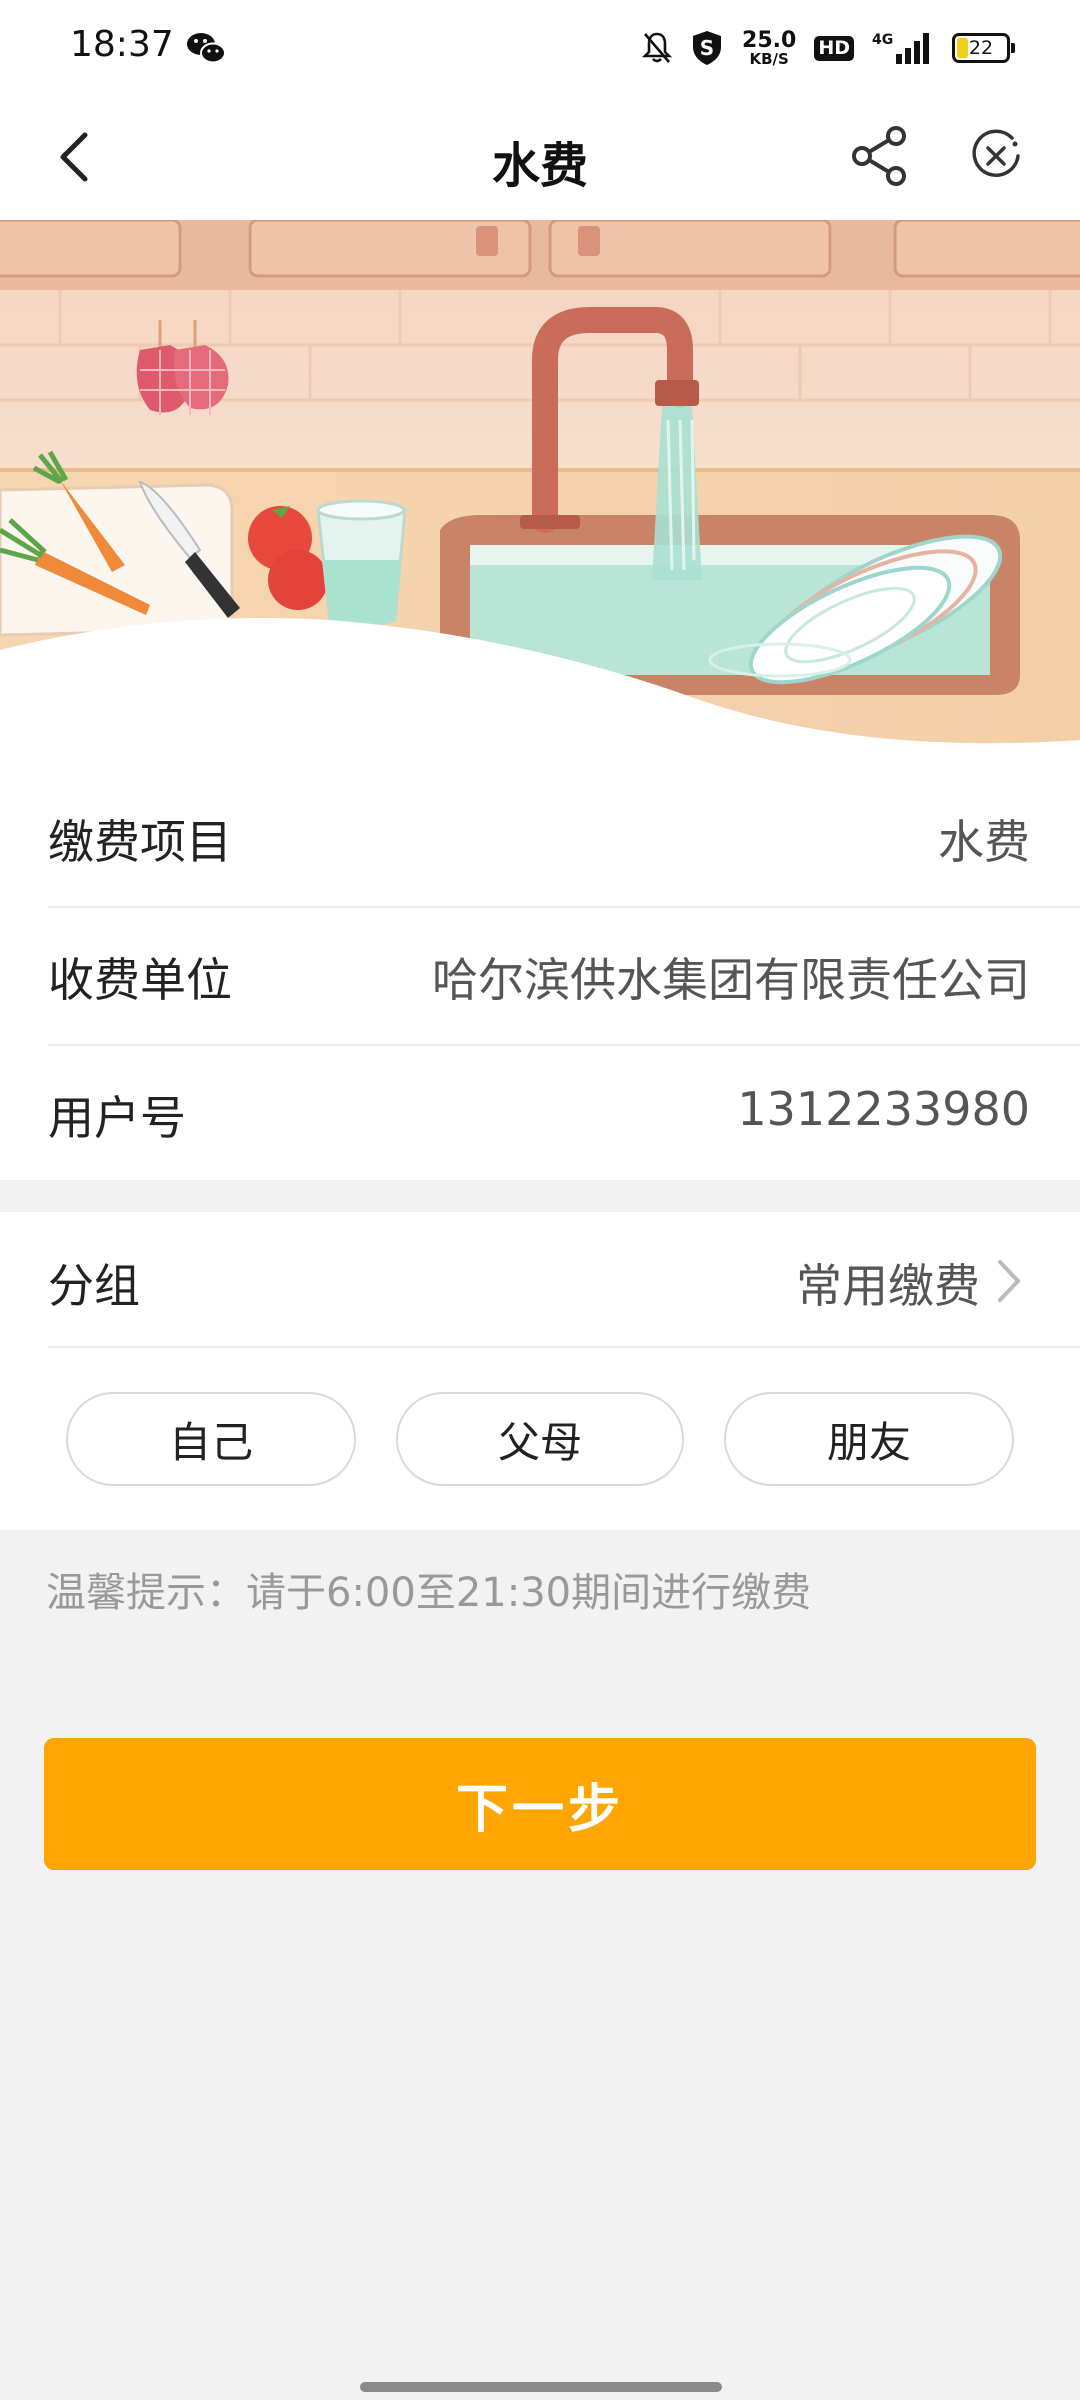  What do you see at coordinates (834, 48) in the screenshot?
I see `hd-badge: HD` at bounding box center [834, 48].